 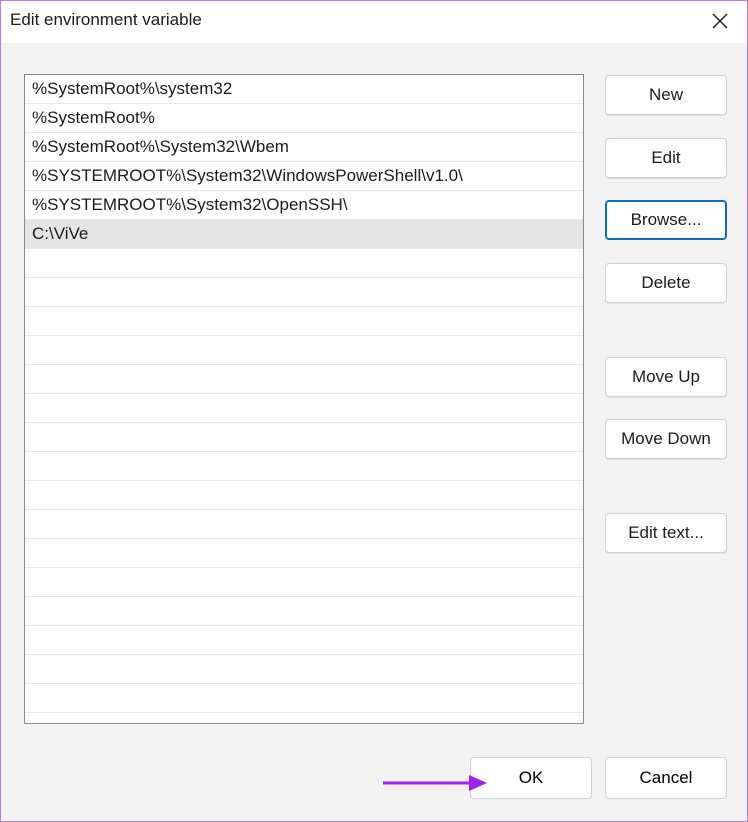 What do you see at coordinates (666, 778) in the screenshot?
I see `cancel-button: Cancel` at bounding box center [666, 778].